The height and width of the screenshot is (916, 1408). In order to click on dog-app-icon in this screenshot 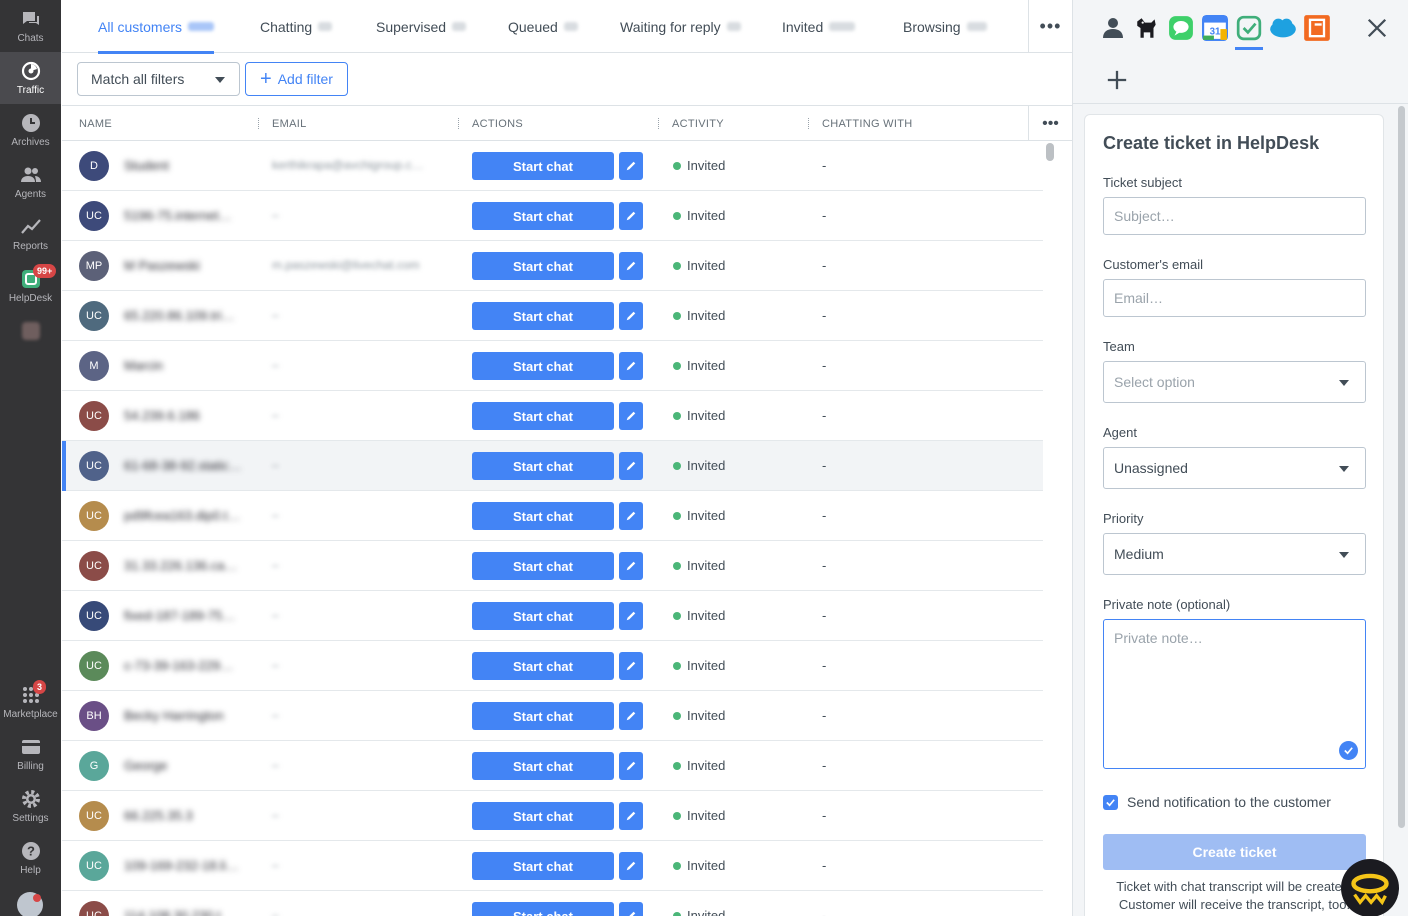, I will do `click(1147, 28)`.